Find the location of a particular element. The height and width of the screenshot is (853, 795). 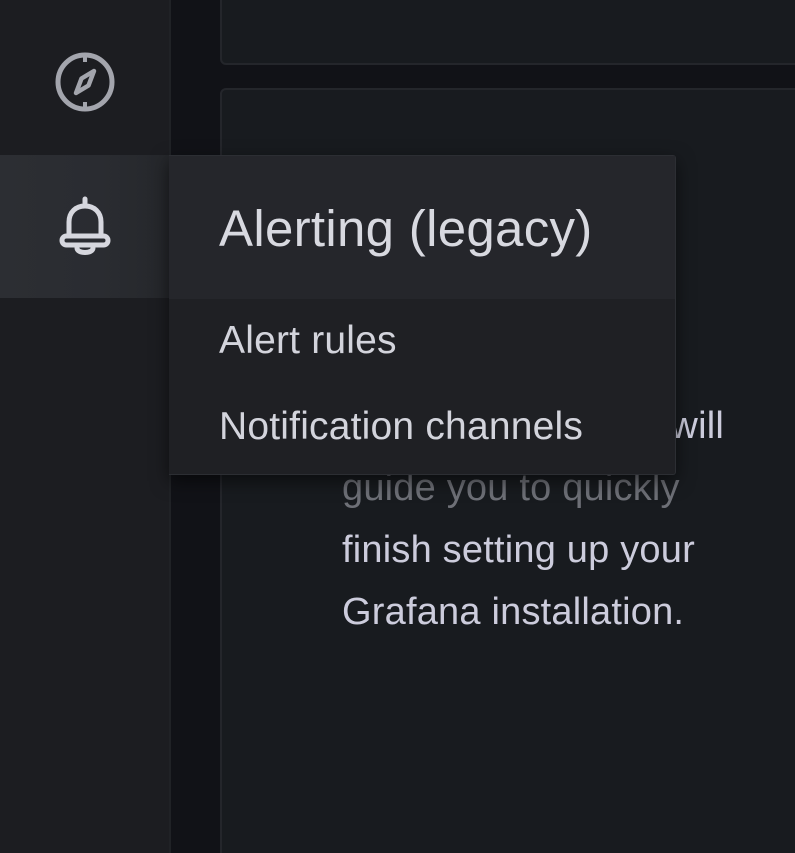

menu-item-alert-rules: Alert rules is located at coordinates (308, 341).